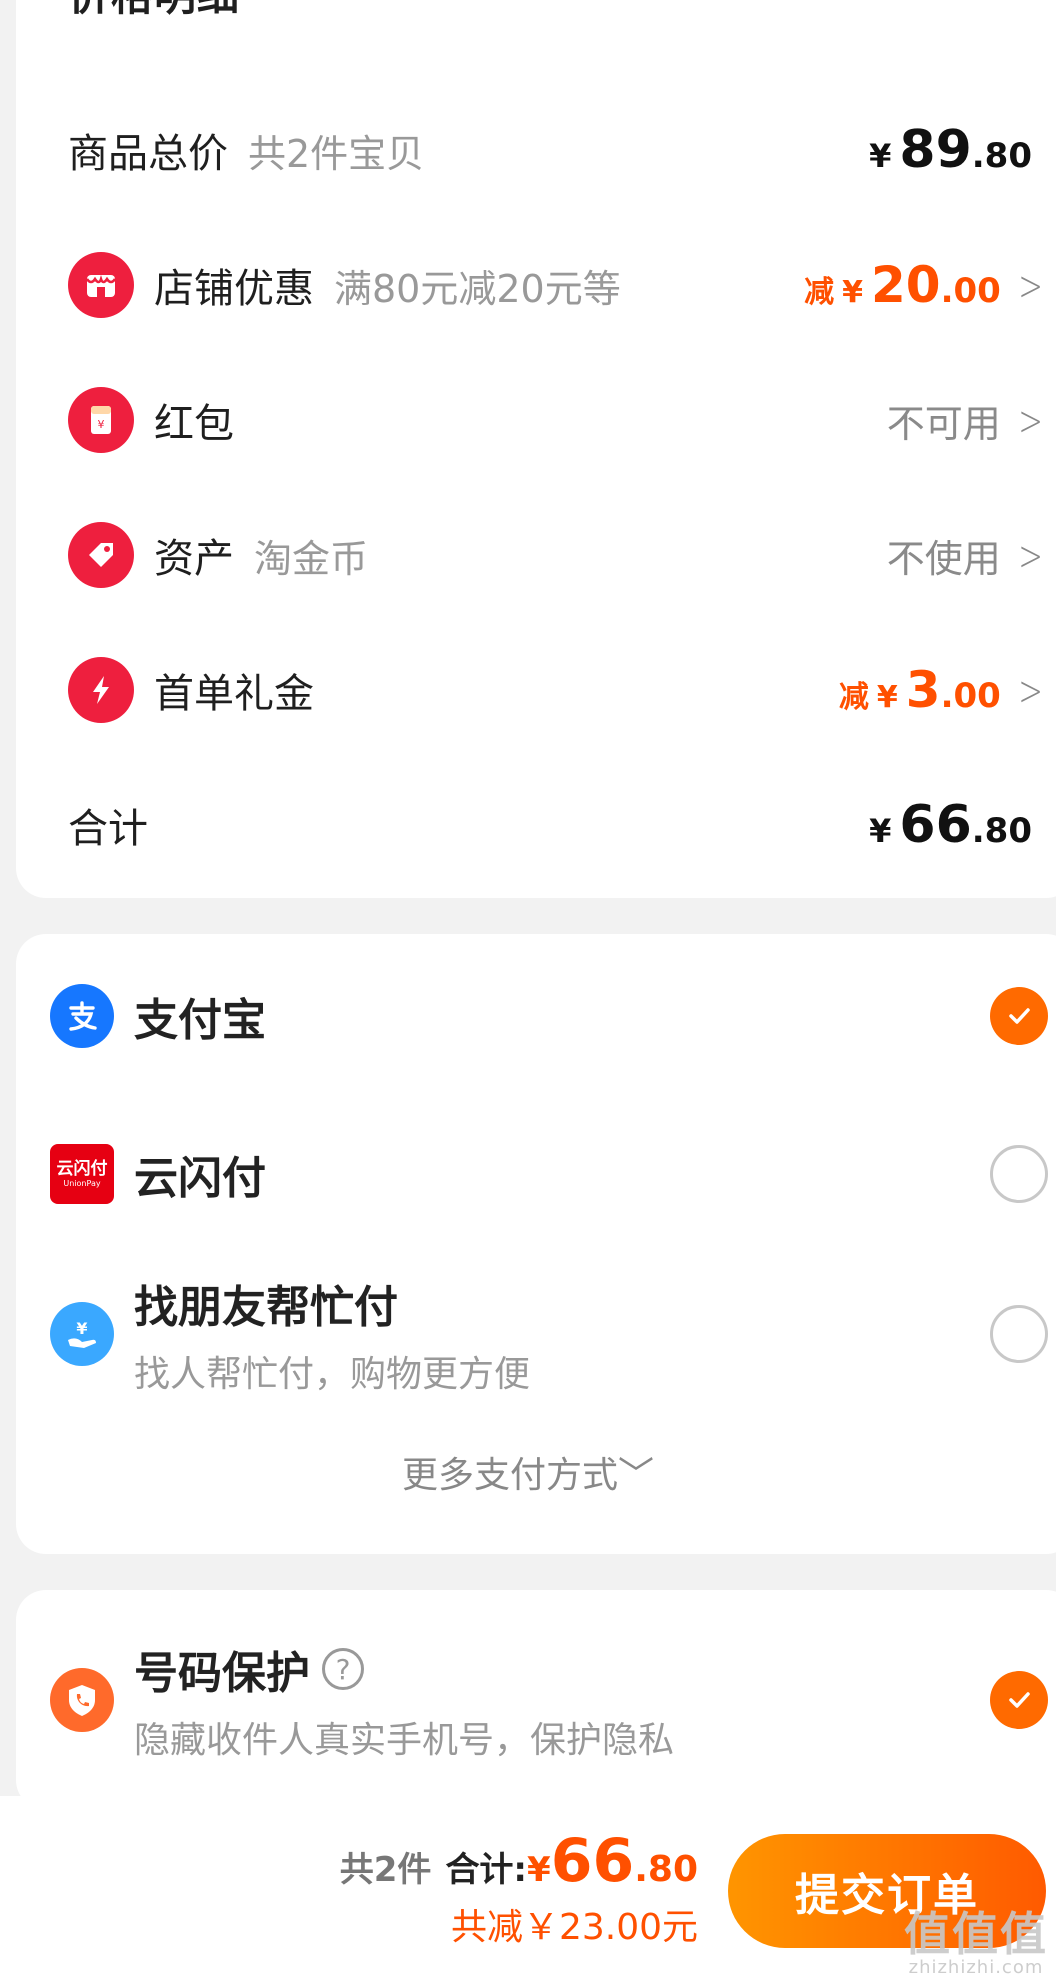 This screenshot has width=1056, height=1984. Describe the element at coordinates (976, 1967) in the screenshot. I see `watermark-url: zhizhizhi.com` at that location.